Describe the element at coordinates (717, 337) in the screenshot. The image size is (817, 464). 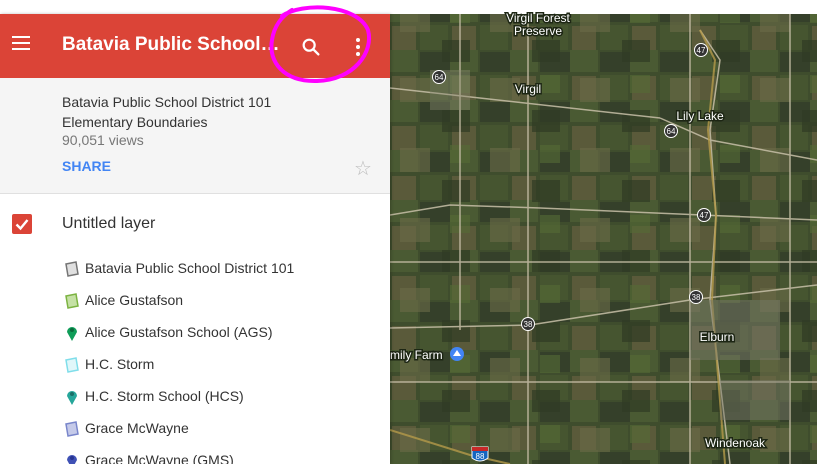
I see `place-label-elburn: Elburn` at that location.